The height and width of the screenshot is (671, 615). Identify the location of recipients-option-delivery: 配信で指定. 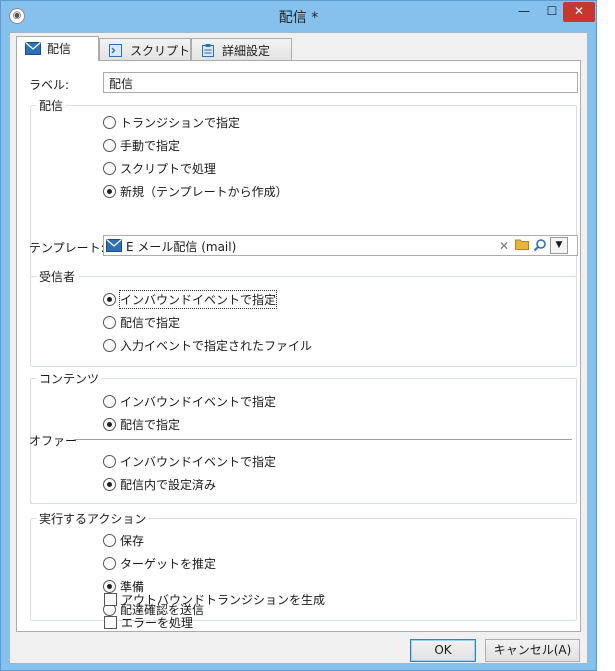
(141, 322).